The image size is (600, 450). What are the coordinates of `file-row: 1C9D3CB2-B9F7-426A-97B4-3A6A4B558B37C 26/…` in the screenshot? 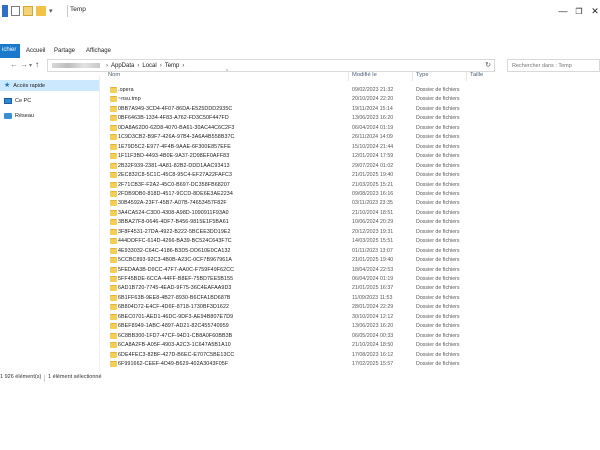 It's located at (350, 137).